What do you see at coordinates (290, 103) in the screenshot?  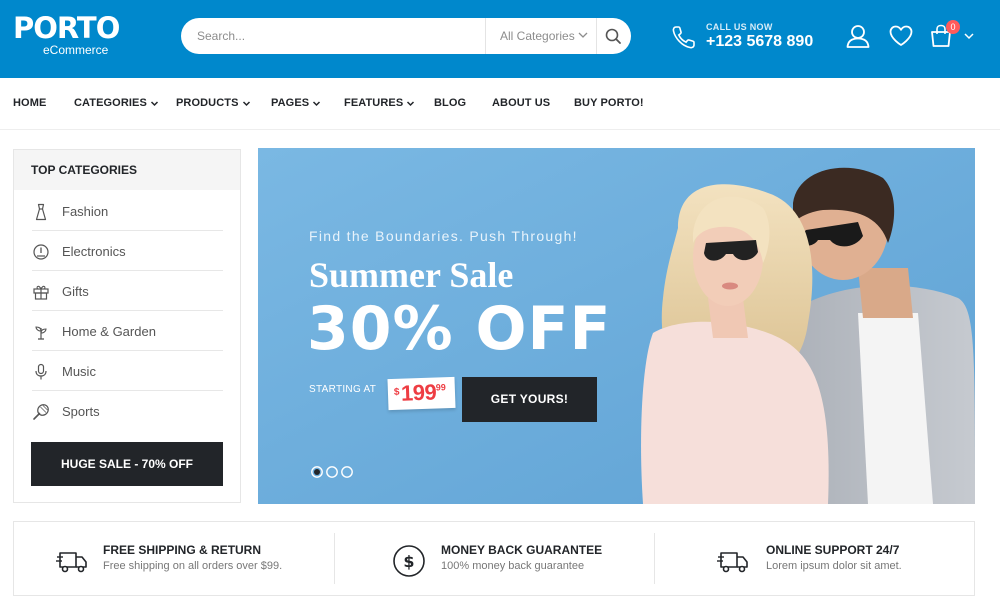 I see `nav-label: PAGES` at bounding box center [290, 103].